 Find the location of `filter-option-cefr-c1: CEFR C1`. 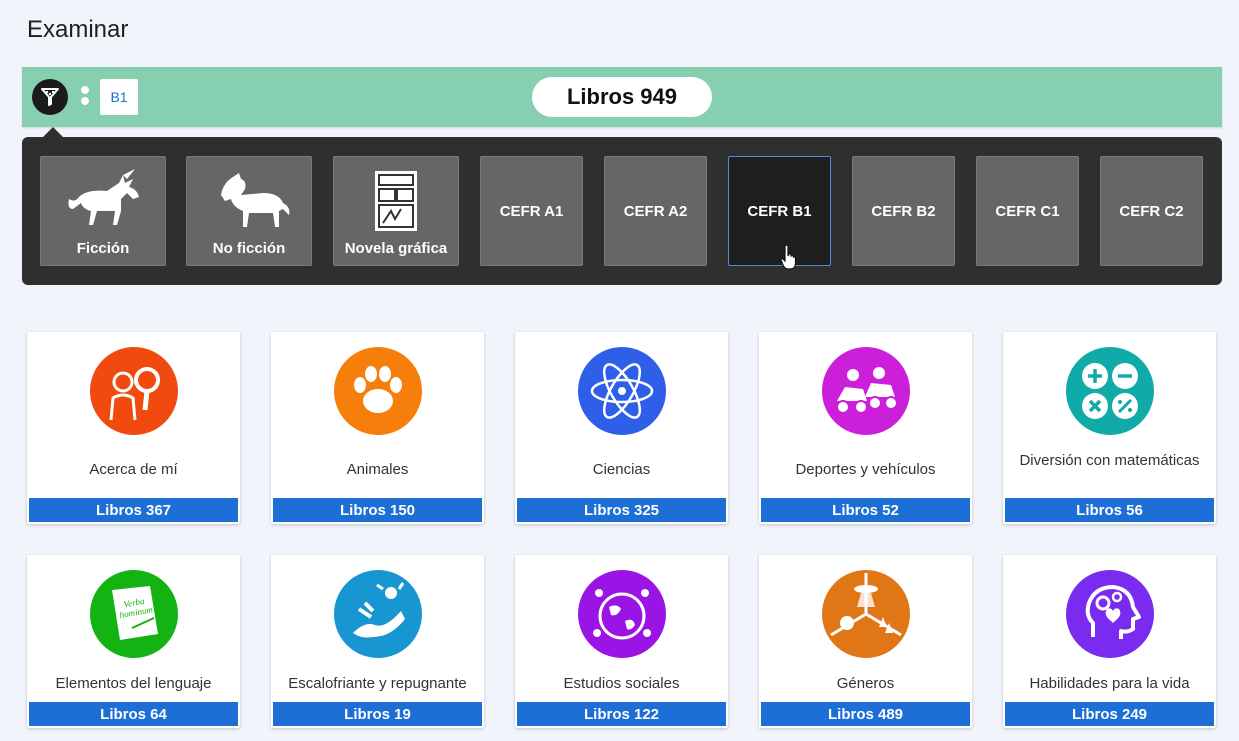

filter-option-cefr-c1: CEFR C1 is located at coordinates (1027, 211).